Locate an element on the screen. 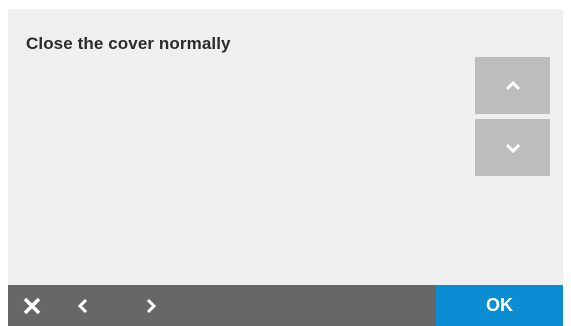 The height and width of the screenshot is (326, 571). chevron-right-icon is located at coordinates (151, 306).